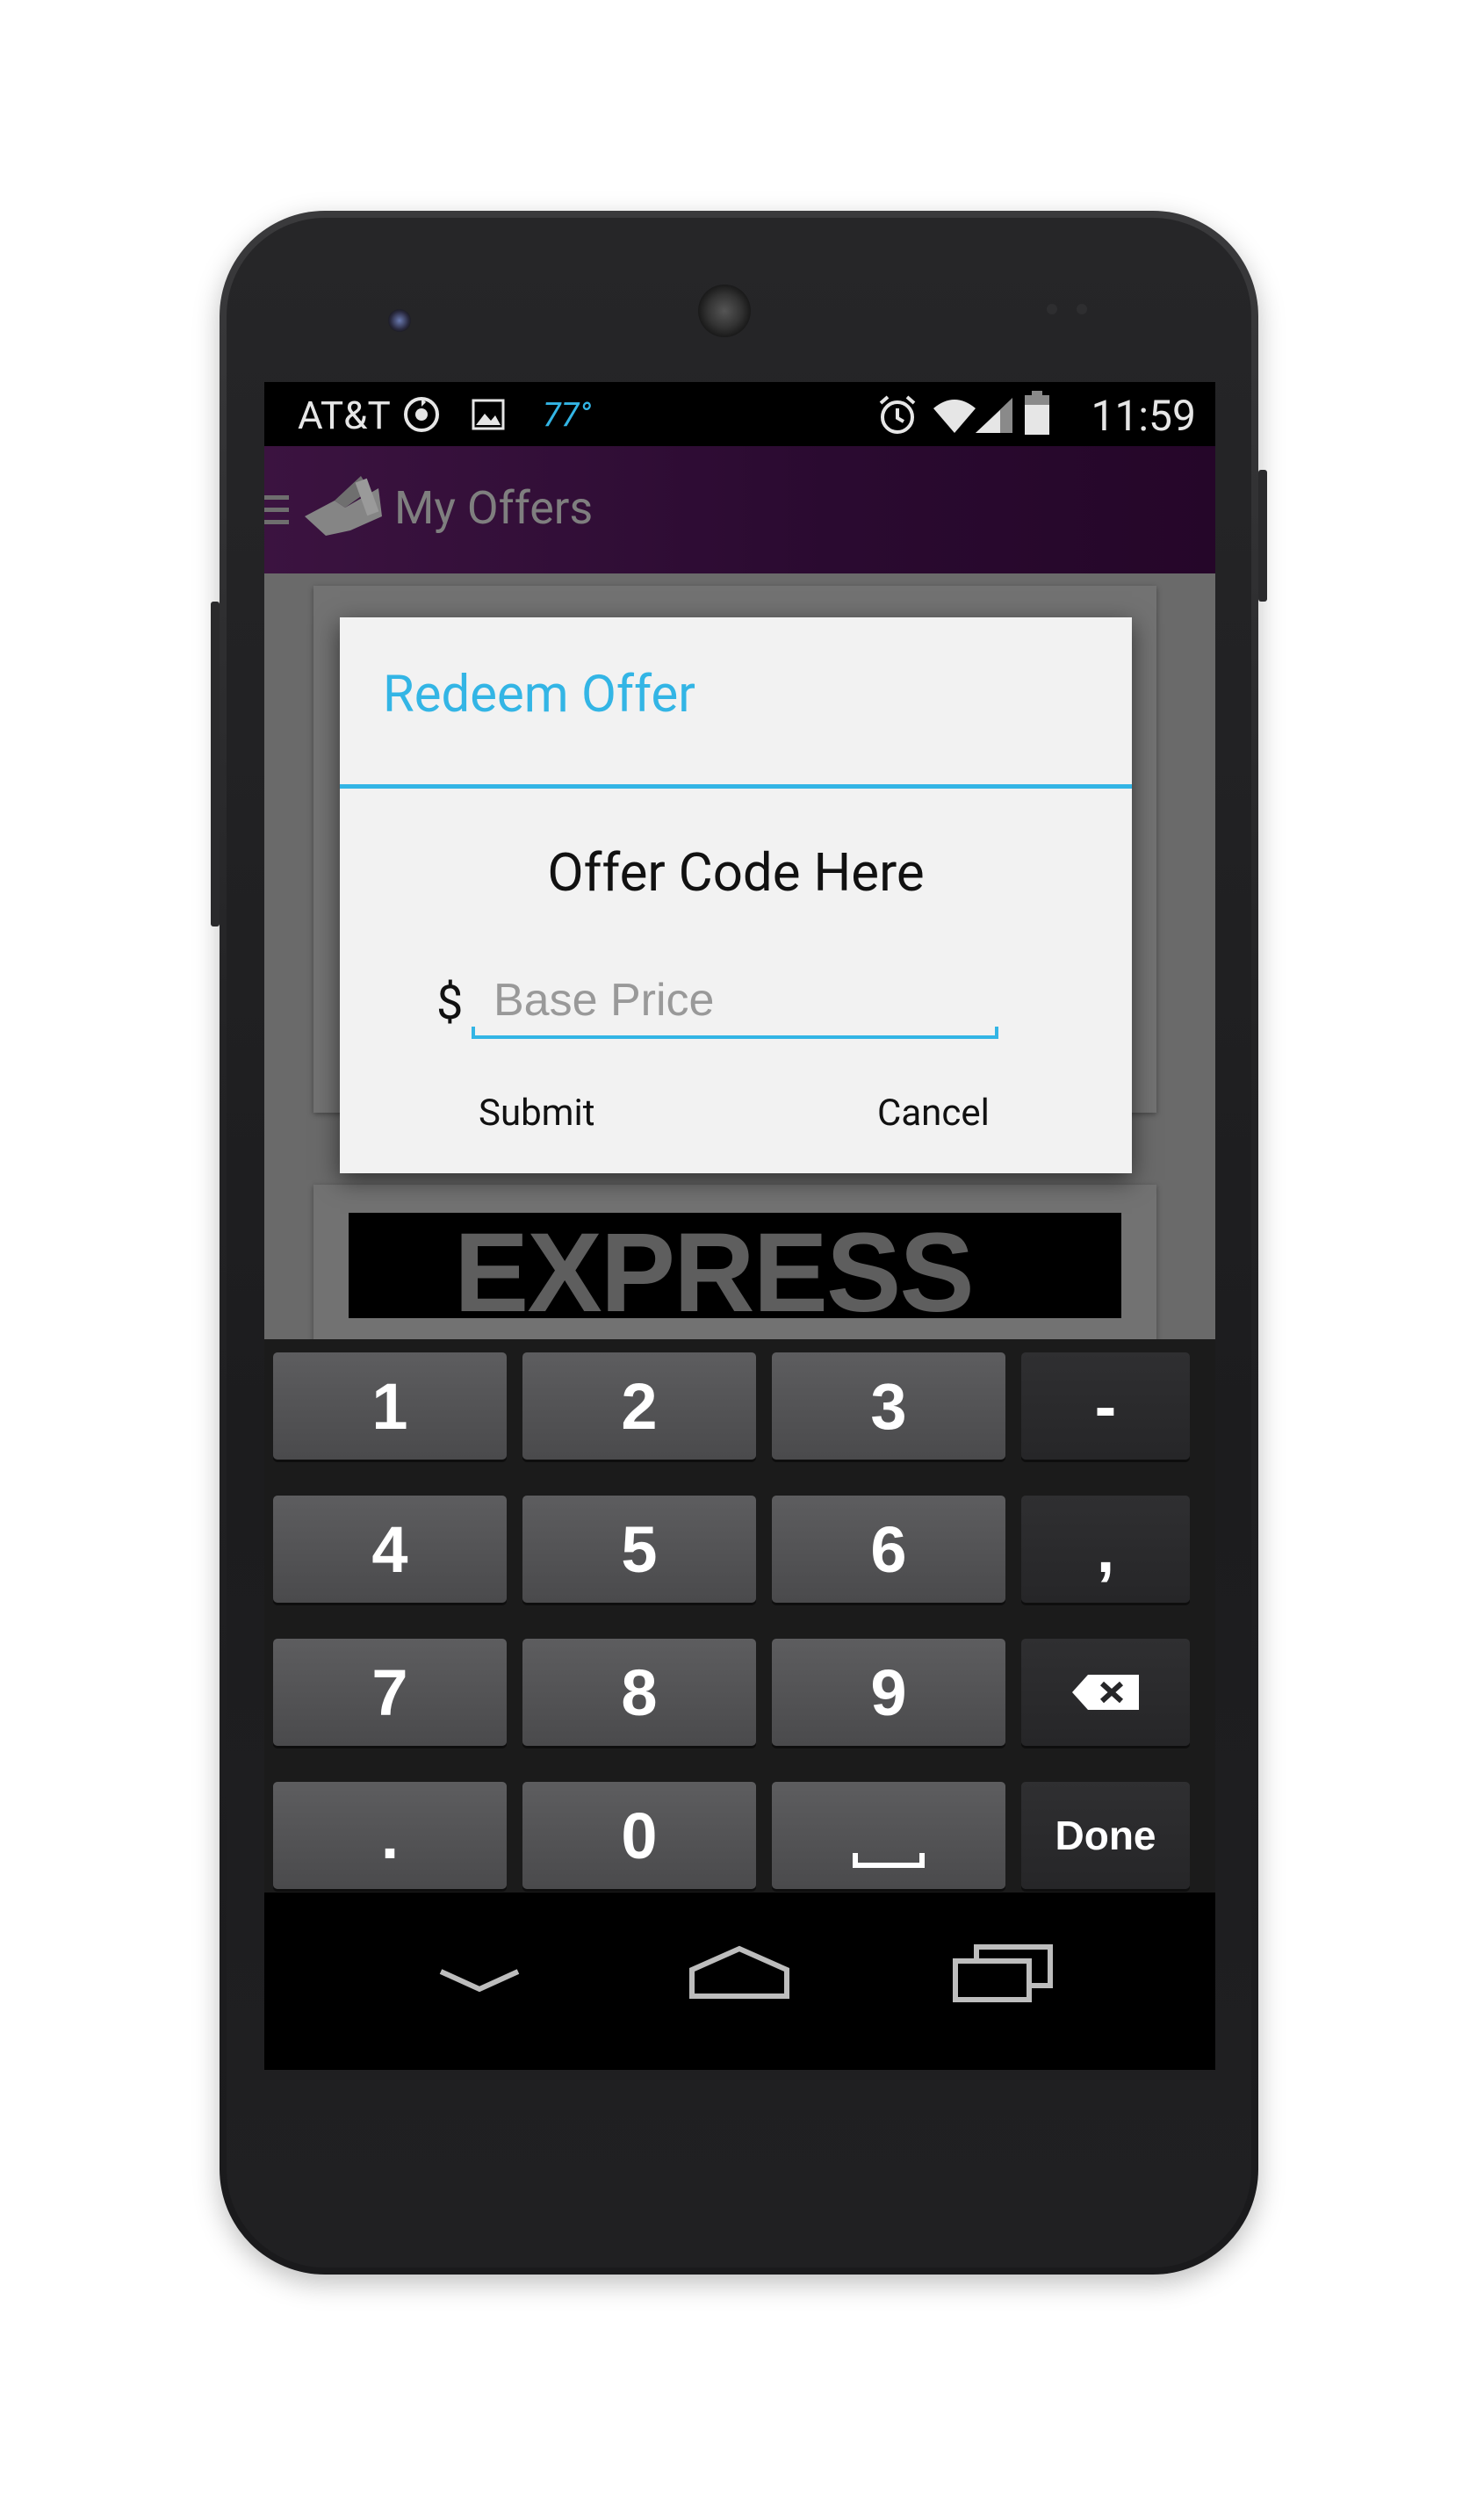  I want to click on battery-icon, so click(1037, 414).